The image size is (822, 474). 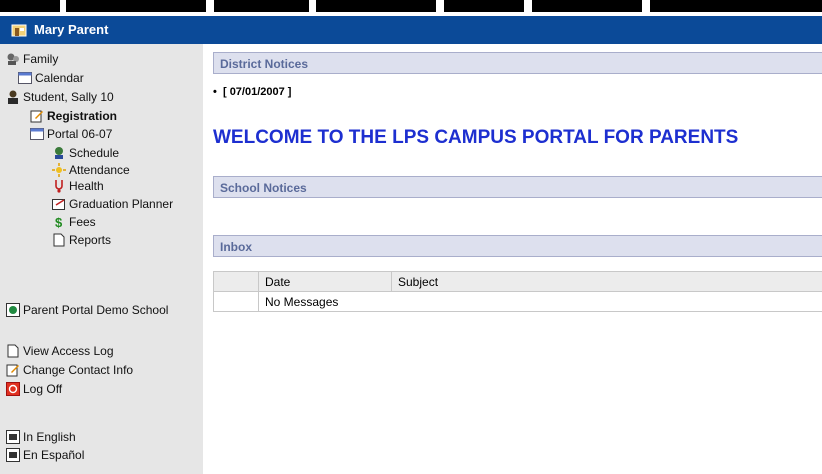 I want to click on sidebar-item-change-contact-info: Change Contact Info, so click(x=69, y=370).